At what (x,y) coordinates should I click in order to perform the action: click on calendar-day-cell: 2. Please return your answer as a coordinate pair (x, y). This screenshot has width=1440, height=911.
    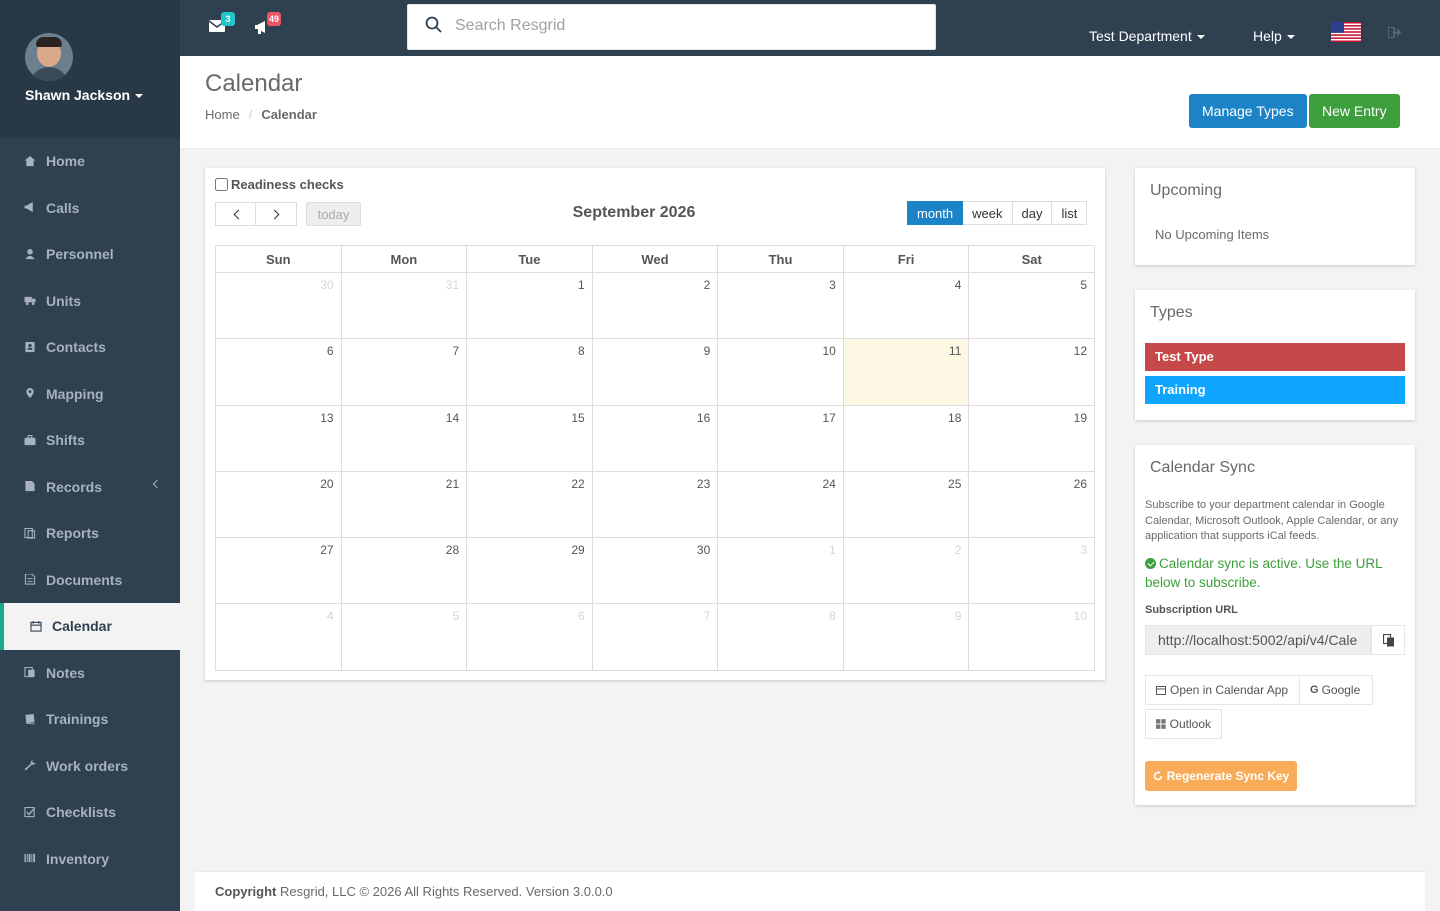
    Looking at the image, I should click on (655, 305).